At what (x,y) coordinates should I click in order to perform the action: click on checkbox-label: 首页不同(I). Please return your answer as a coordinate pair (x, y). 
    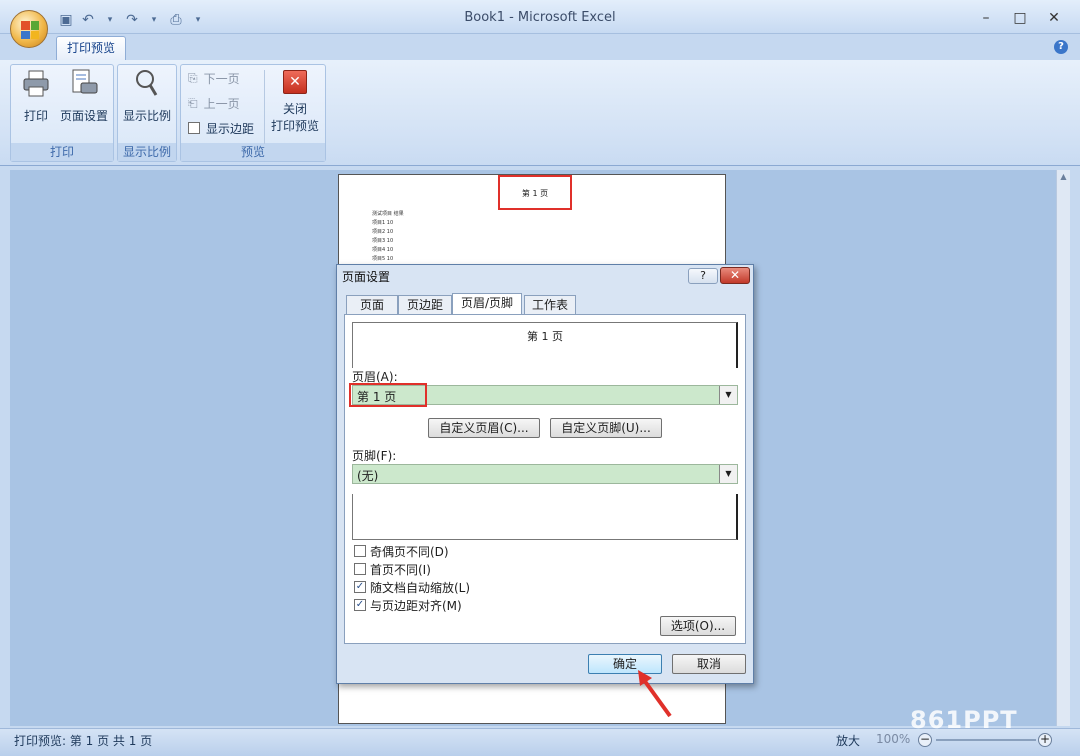
    Looking at the image, I should click on (400, 569).